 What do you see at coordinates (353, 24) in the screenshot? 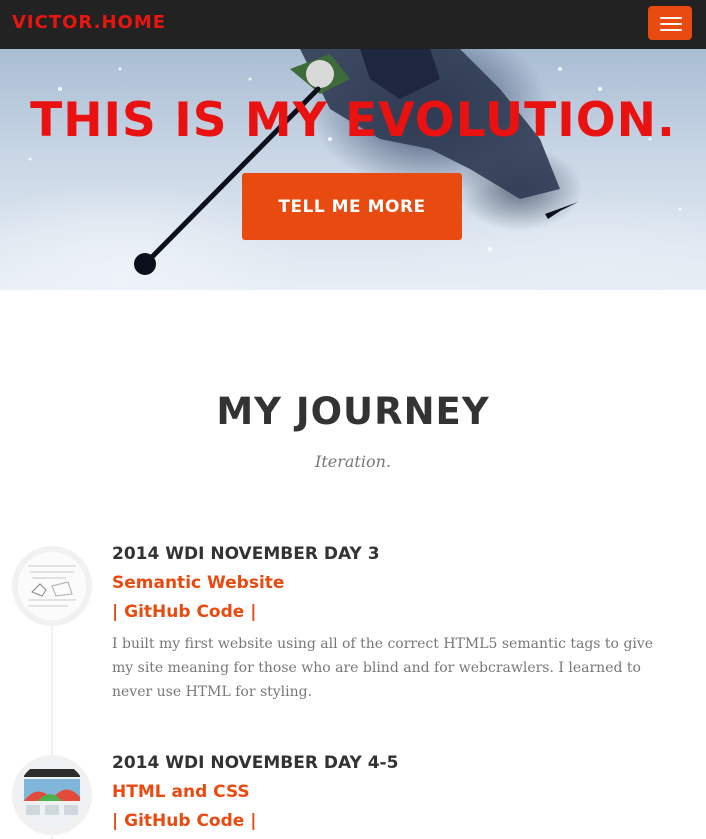
I see `navbar: VICTOR.HOME` at bounding box center [353, 24].